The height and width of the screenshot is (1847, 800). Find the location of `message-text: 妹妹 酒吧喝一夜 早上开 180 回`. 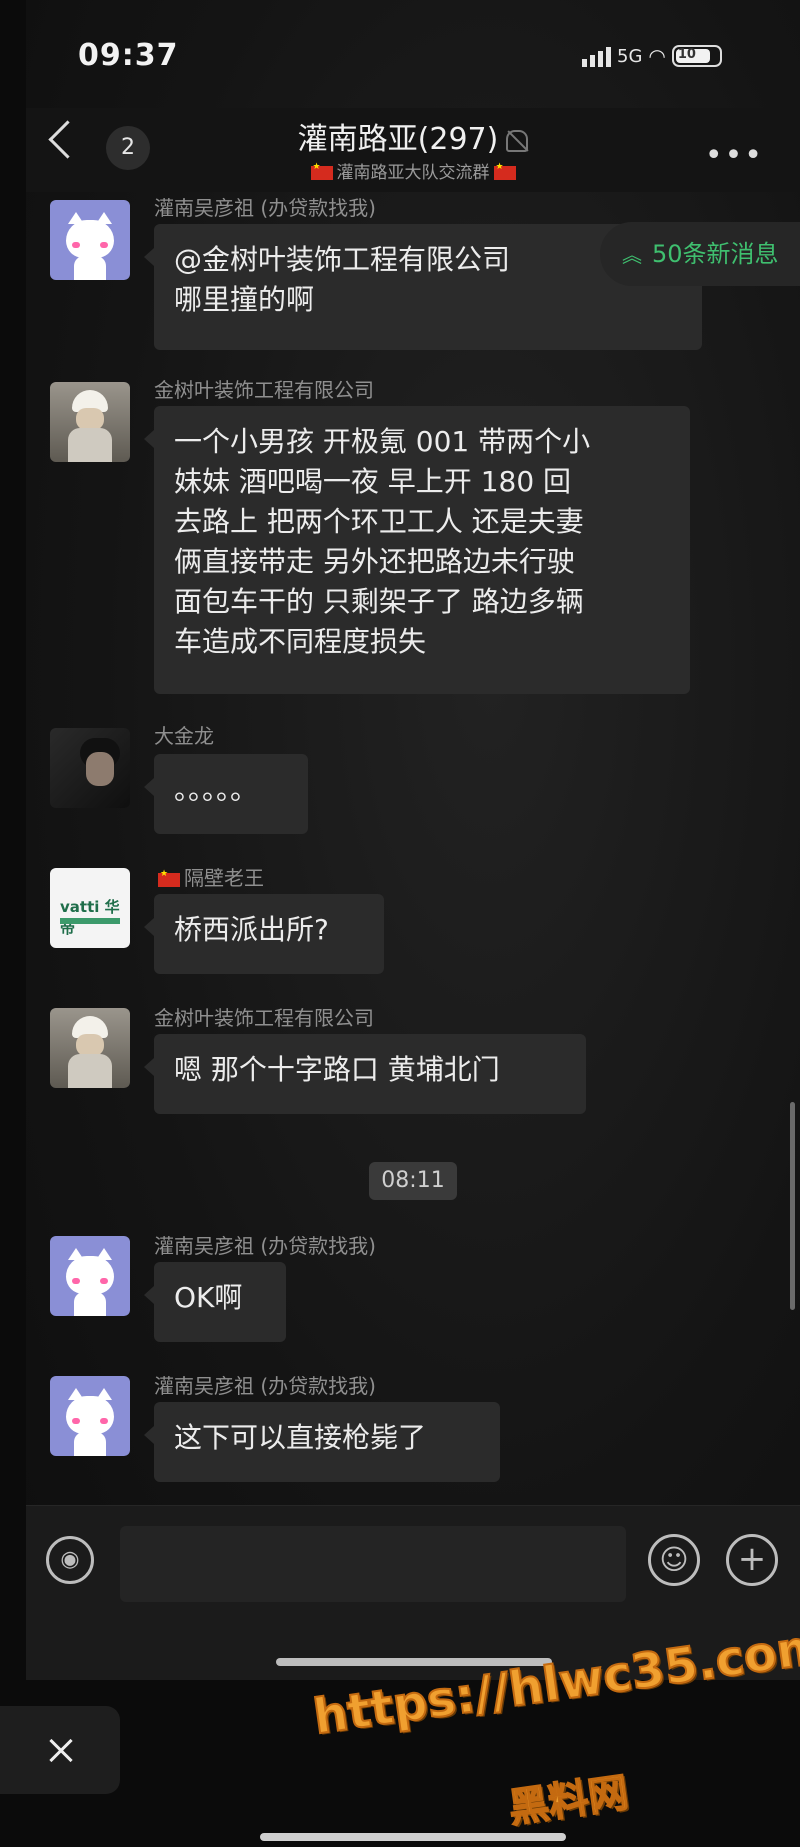

message-text: 妹妹 酒吧喝一夜 早上开 180 回 is located at coordinates (373, 481).